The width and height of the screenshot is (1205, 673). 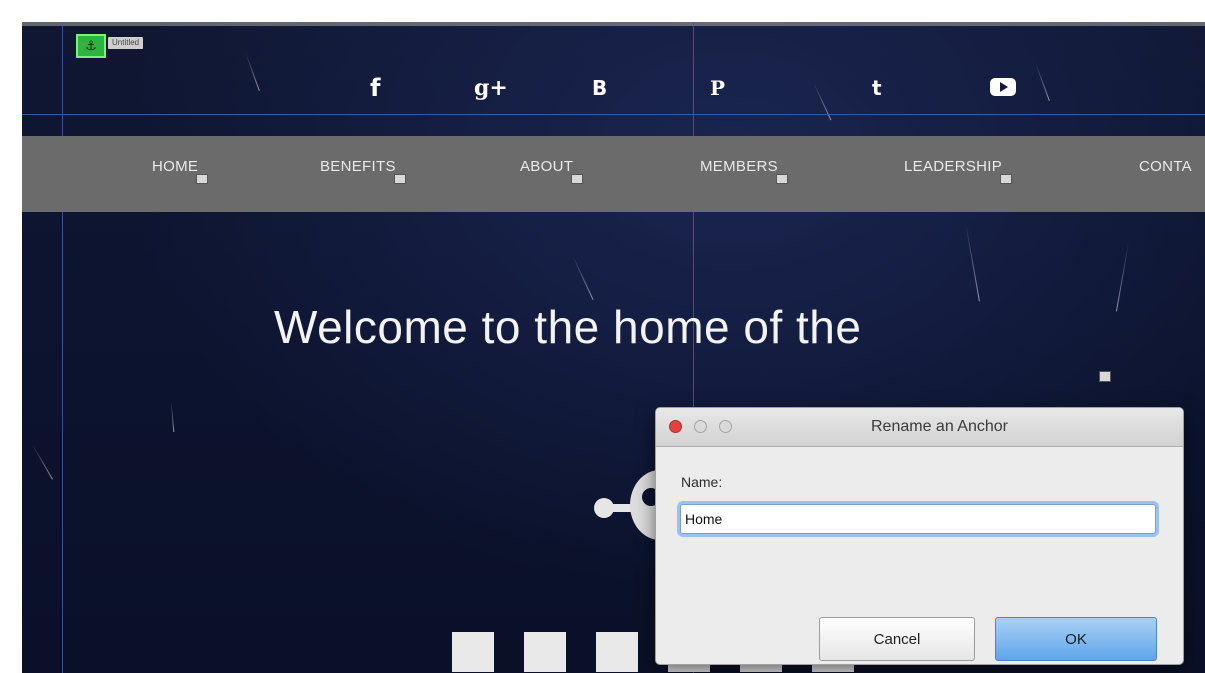 I want to click on nav-item-benefits: BENEFITS, so click(x=363, y=171).